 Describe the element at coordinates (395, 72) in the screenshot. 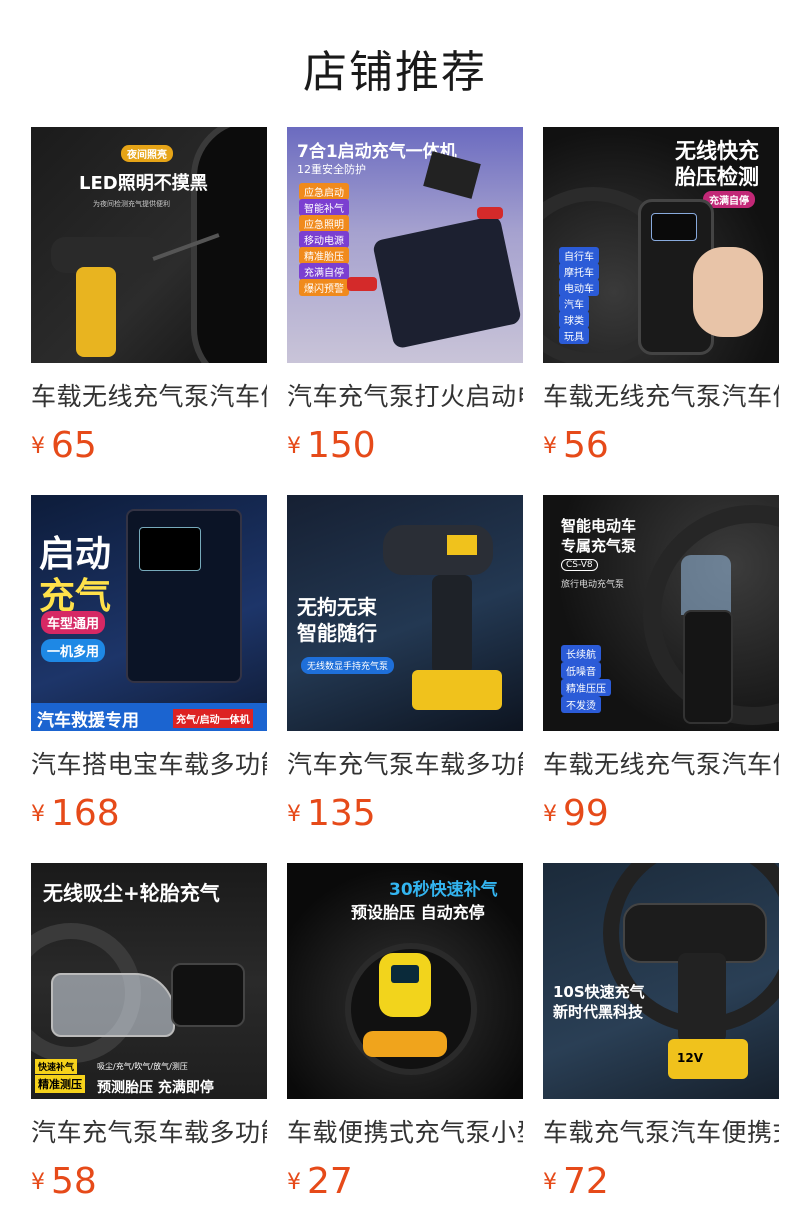

I see `page-title: 店铺推荐` at that location.